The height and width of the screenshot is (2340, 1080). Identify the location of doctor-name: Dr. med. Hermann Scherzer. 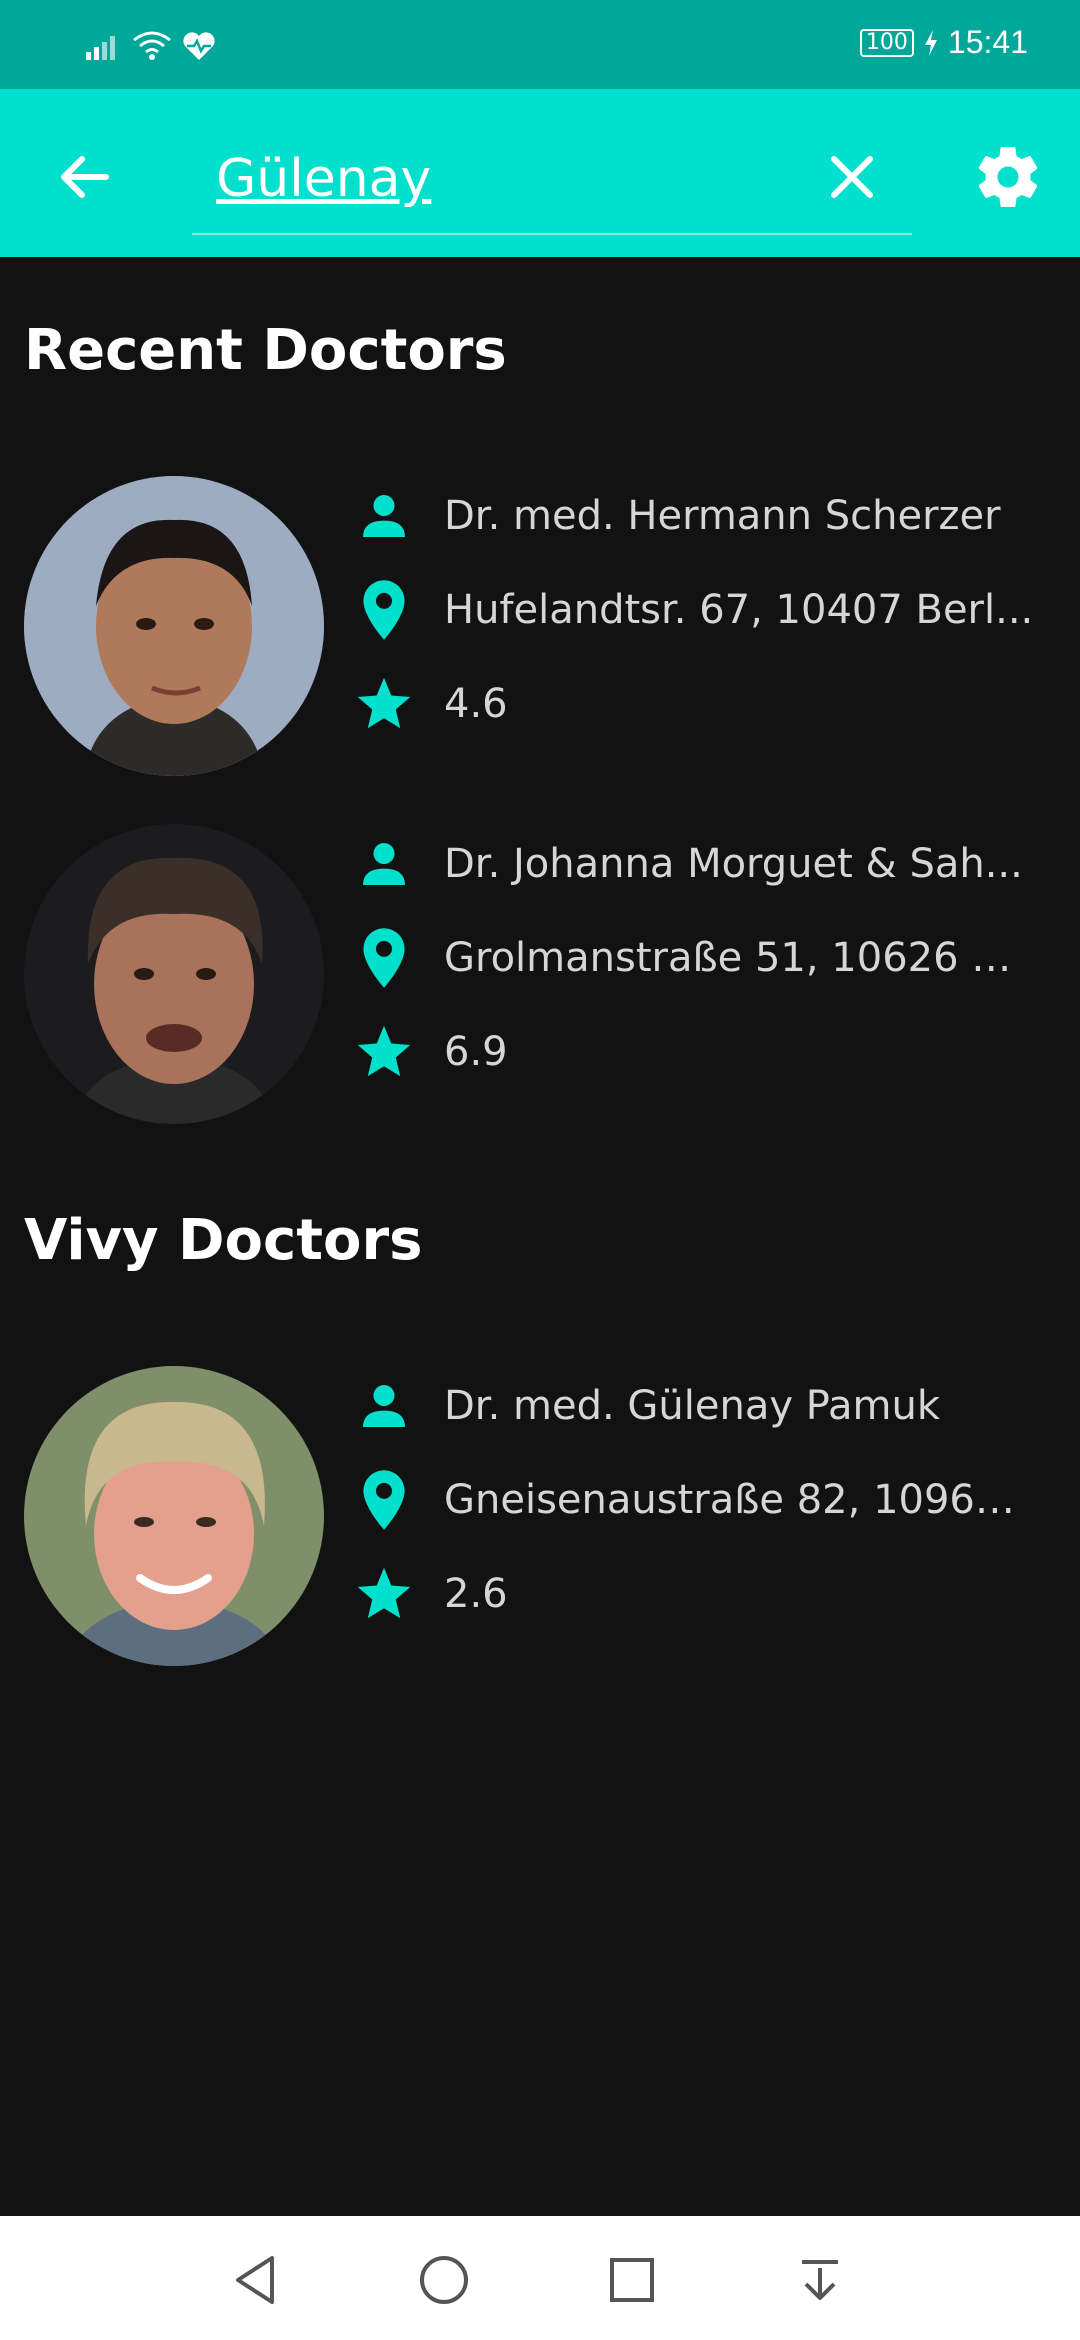
(722, 516).